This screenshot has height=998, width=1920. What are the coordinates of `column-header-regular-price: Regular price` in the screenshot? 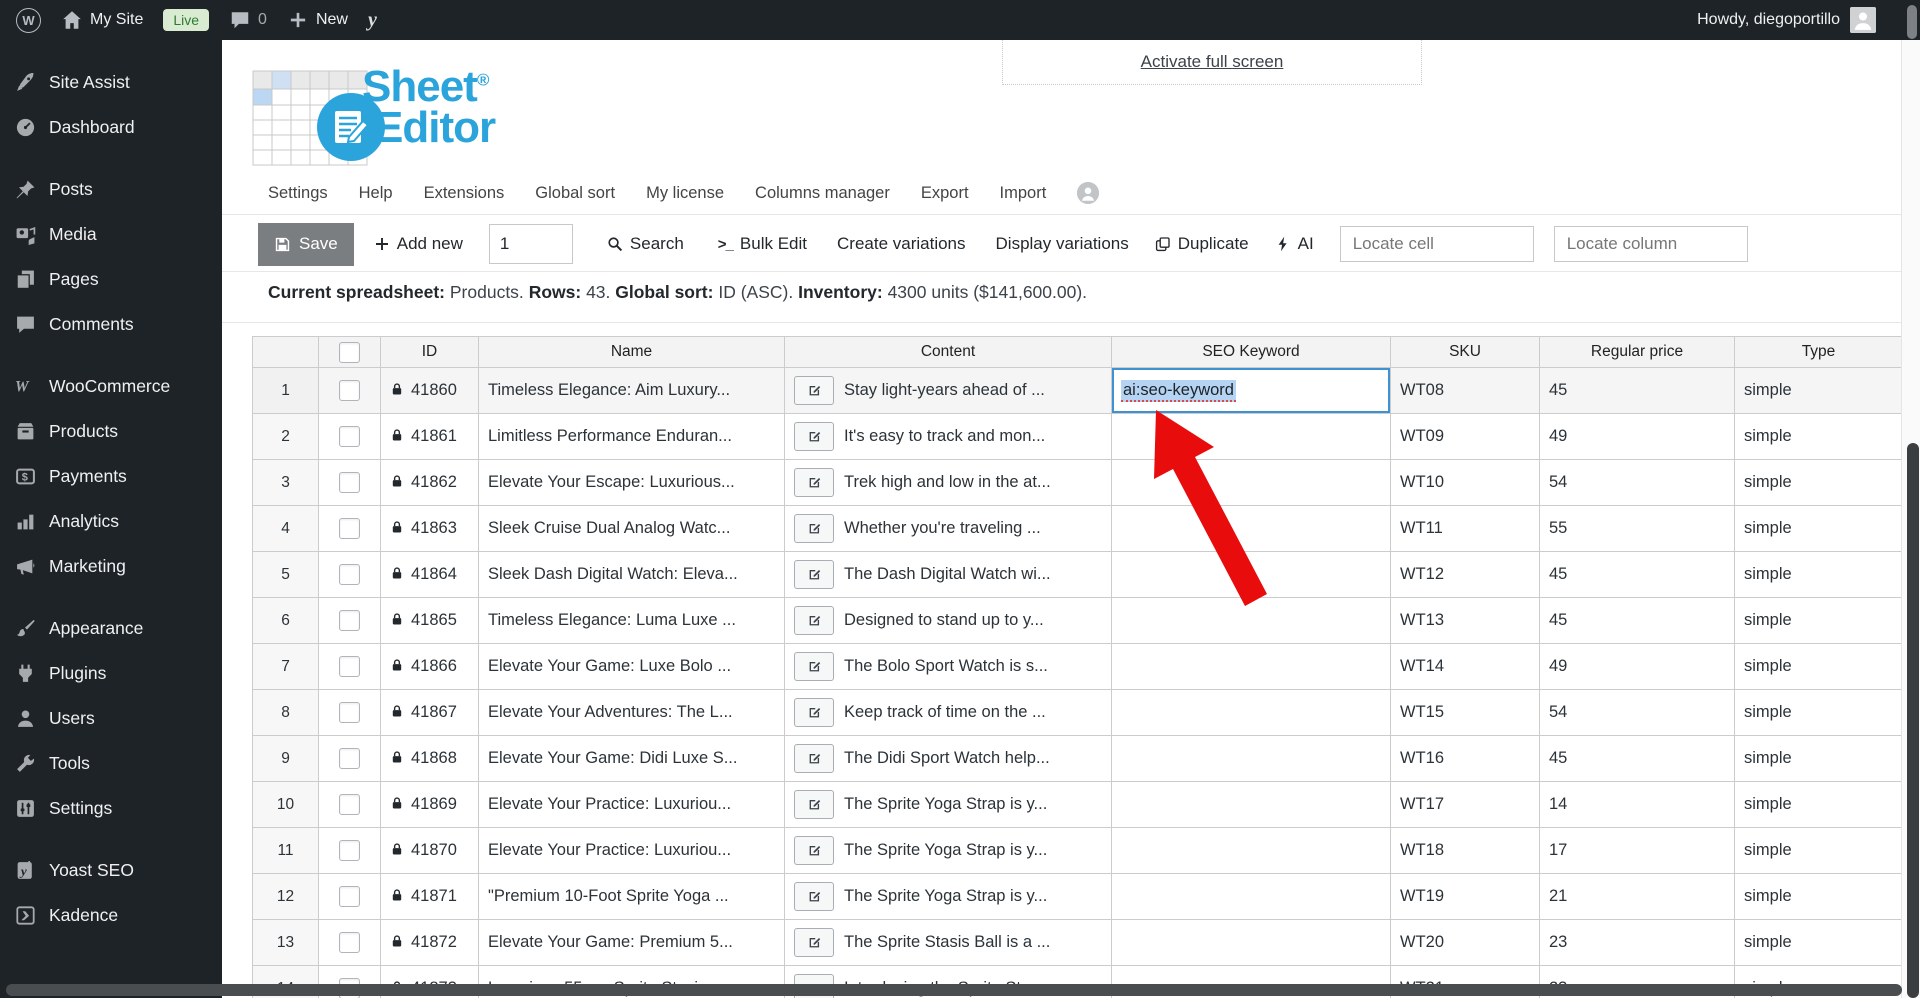 It's located at (1637, 352).